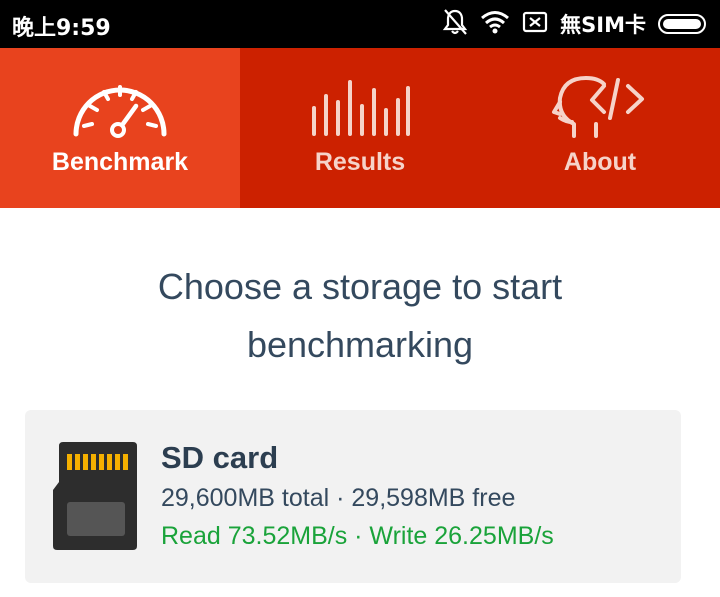 Image resolution: width=720 pixels, height=597 pixels. What do you see at coordinates (220, 457) in the screenshot?
I see `storage-name: SD card` at bounding box center [220, 457].